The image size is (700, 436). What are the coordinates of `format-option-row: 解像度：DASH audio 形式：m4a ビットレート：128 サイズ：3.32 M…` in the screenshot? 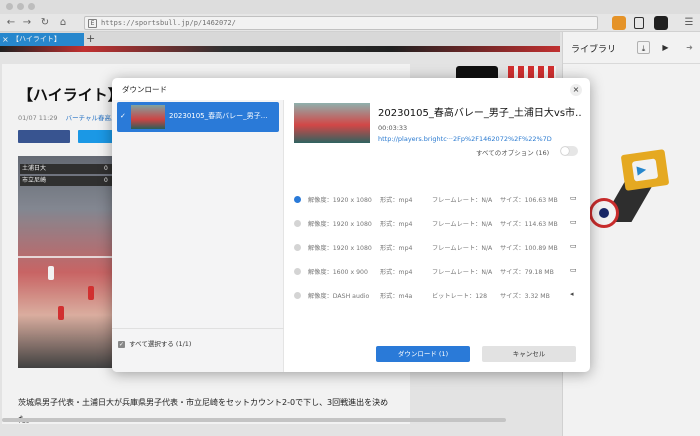 It's located at (439, 296).